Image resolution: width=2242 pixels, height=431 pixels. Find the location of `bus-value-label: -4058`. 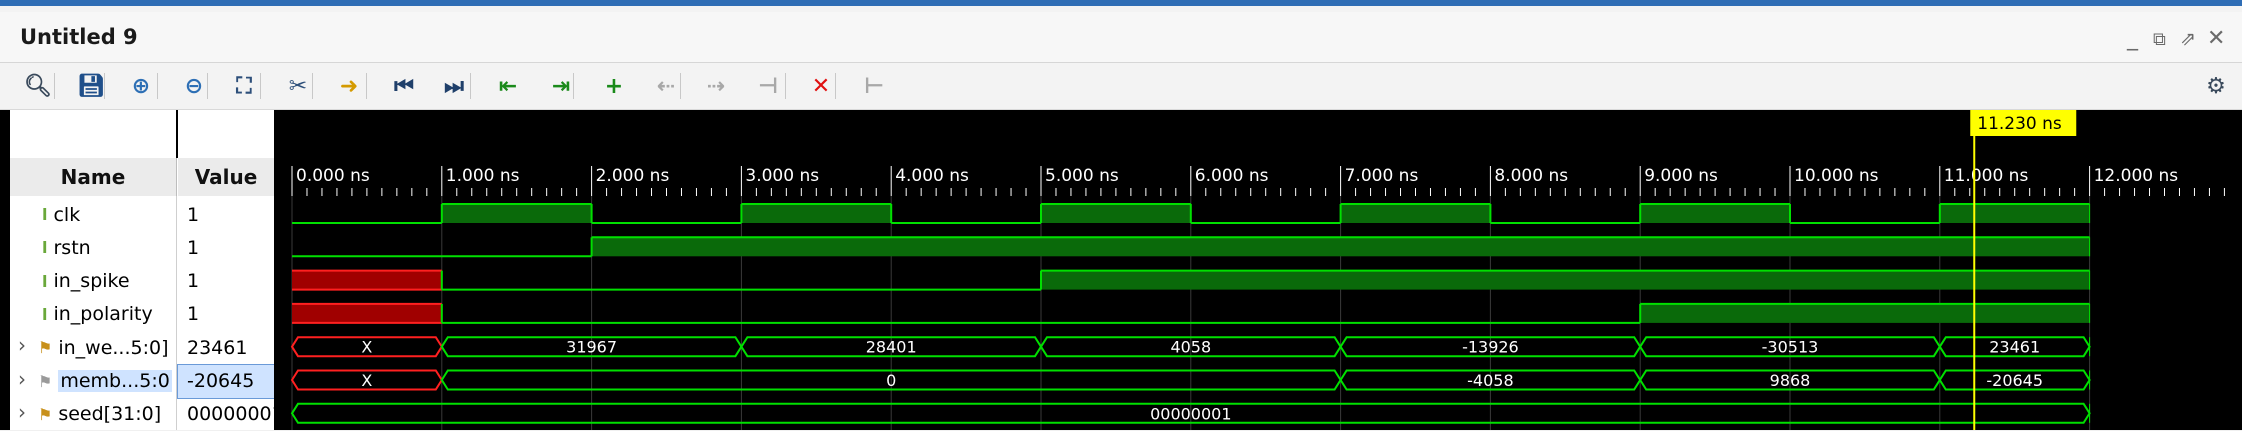

bus-value-label: -4058 is located at coordinates (1490, 380).